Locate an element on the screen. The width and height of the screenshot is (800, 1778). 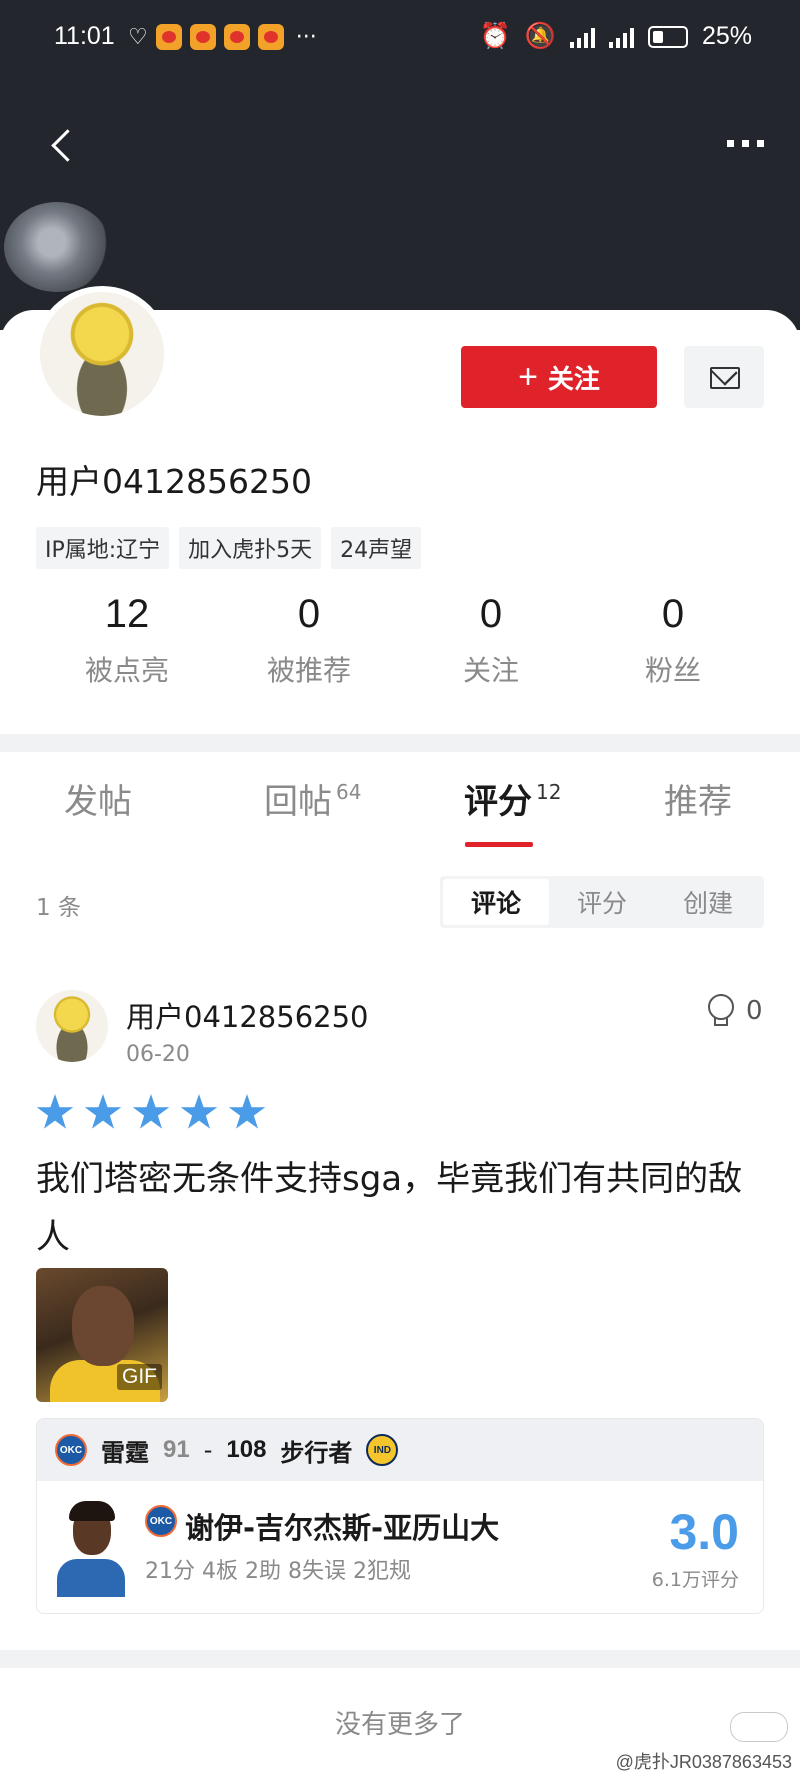
post-avatar is located at coordinates (72, 1026).